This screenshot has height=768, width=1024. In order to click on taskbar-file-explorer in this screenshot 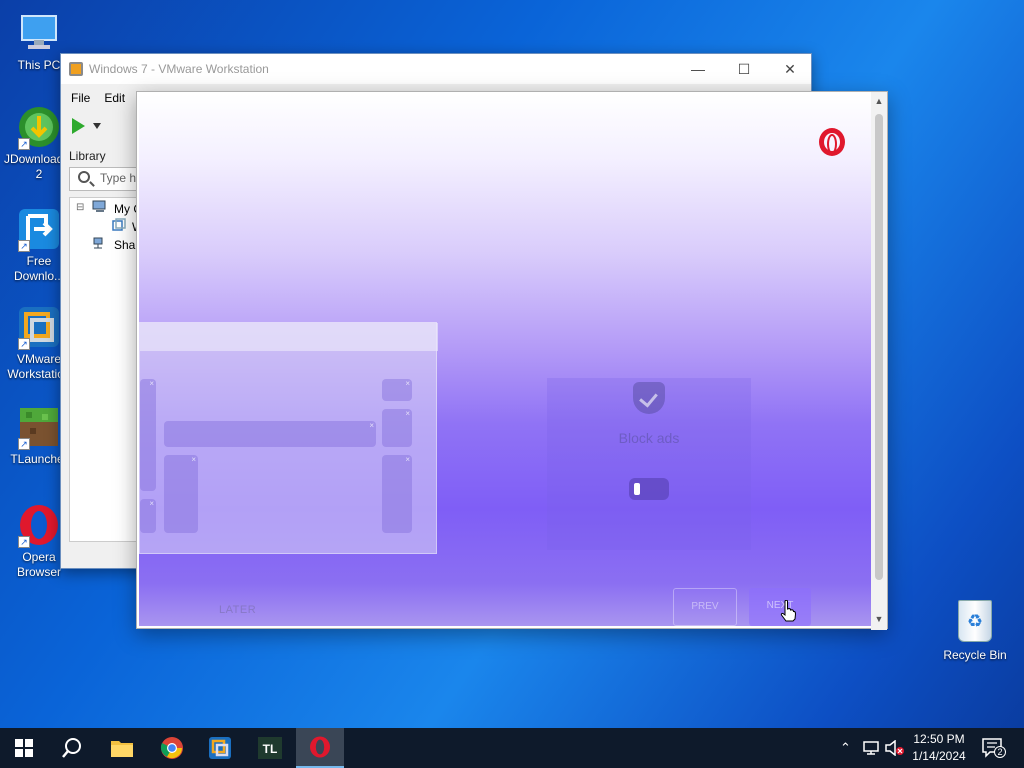, I will do `click(122, 748)`.